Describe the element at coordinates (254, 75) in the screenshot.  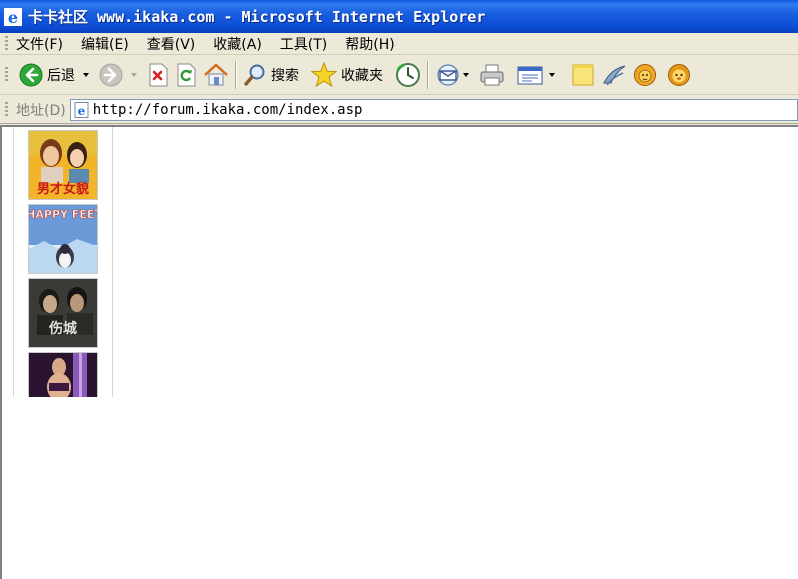
I see `search-icon` at that location.